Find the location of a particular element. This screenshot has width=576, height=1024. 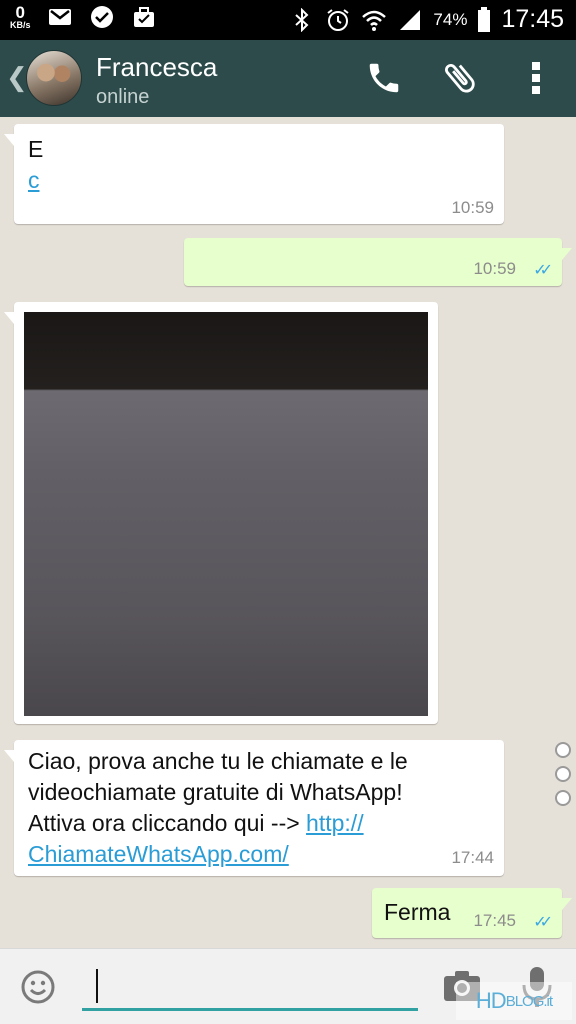

gmail-icon is located at coordinates (60, 17).